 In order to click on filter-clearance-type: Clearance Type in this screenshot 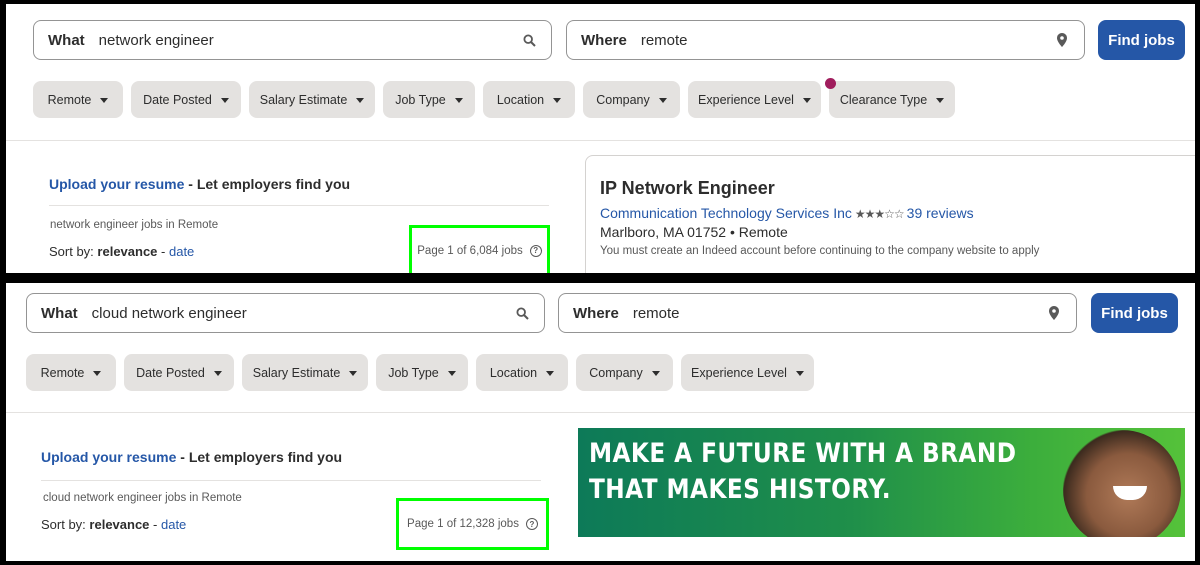, I will do `click(892, 99)`.